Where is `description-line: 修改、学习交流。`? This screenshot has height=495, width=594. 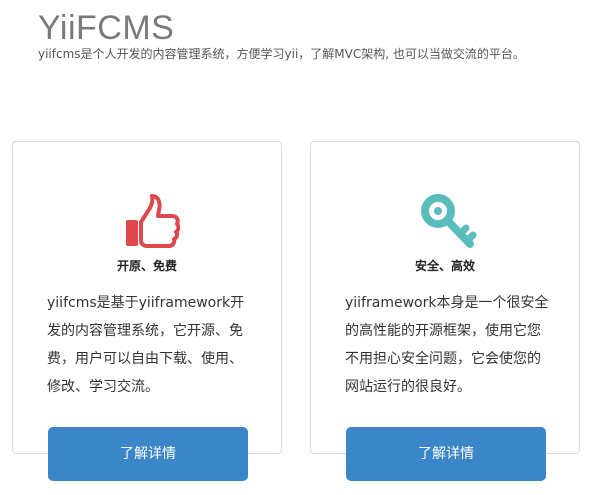 description-line: 修改、学习交流。 is located at coordinates (103, 387).